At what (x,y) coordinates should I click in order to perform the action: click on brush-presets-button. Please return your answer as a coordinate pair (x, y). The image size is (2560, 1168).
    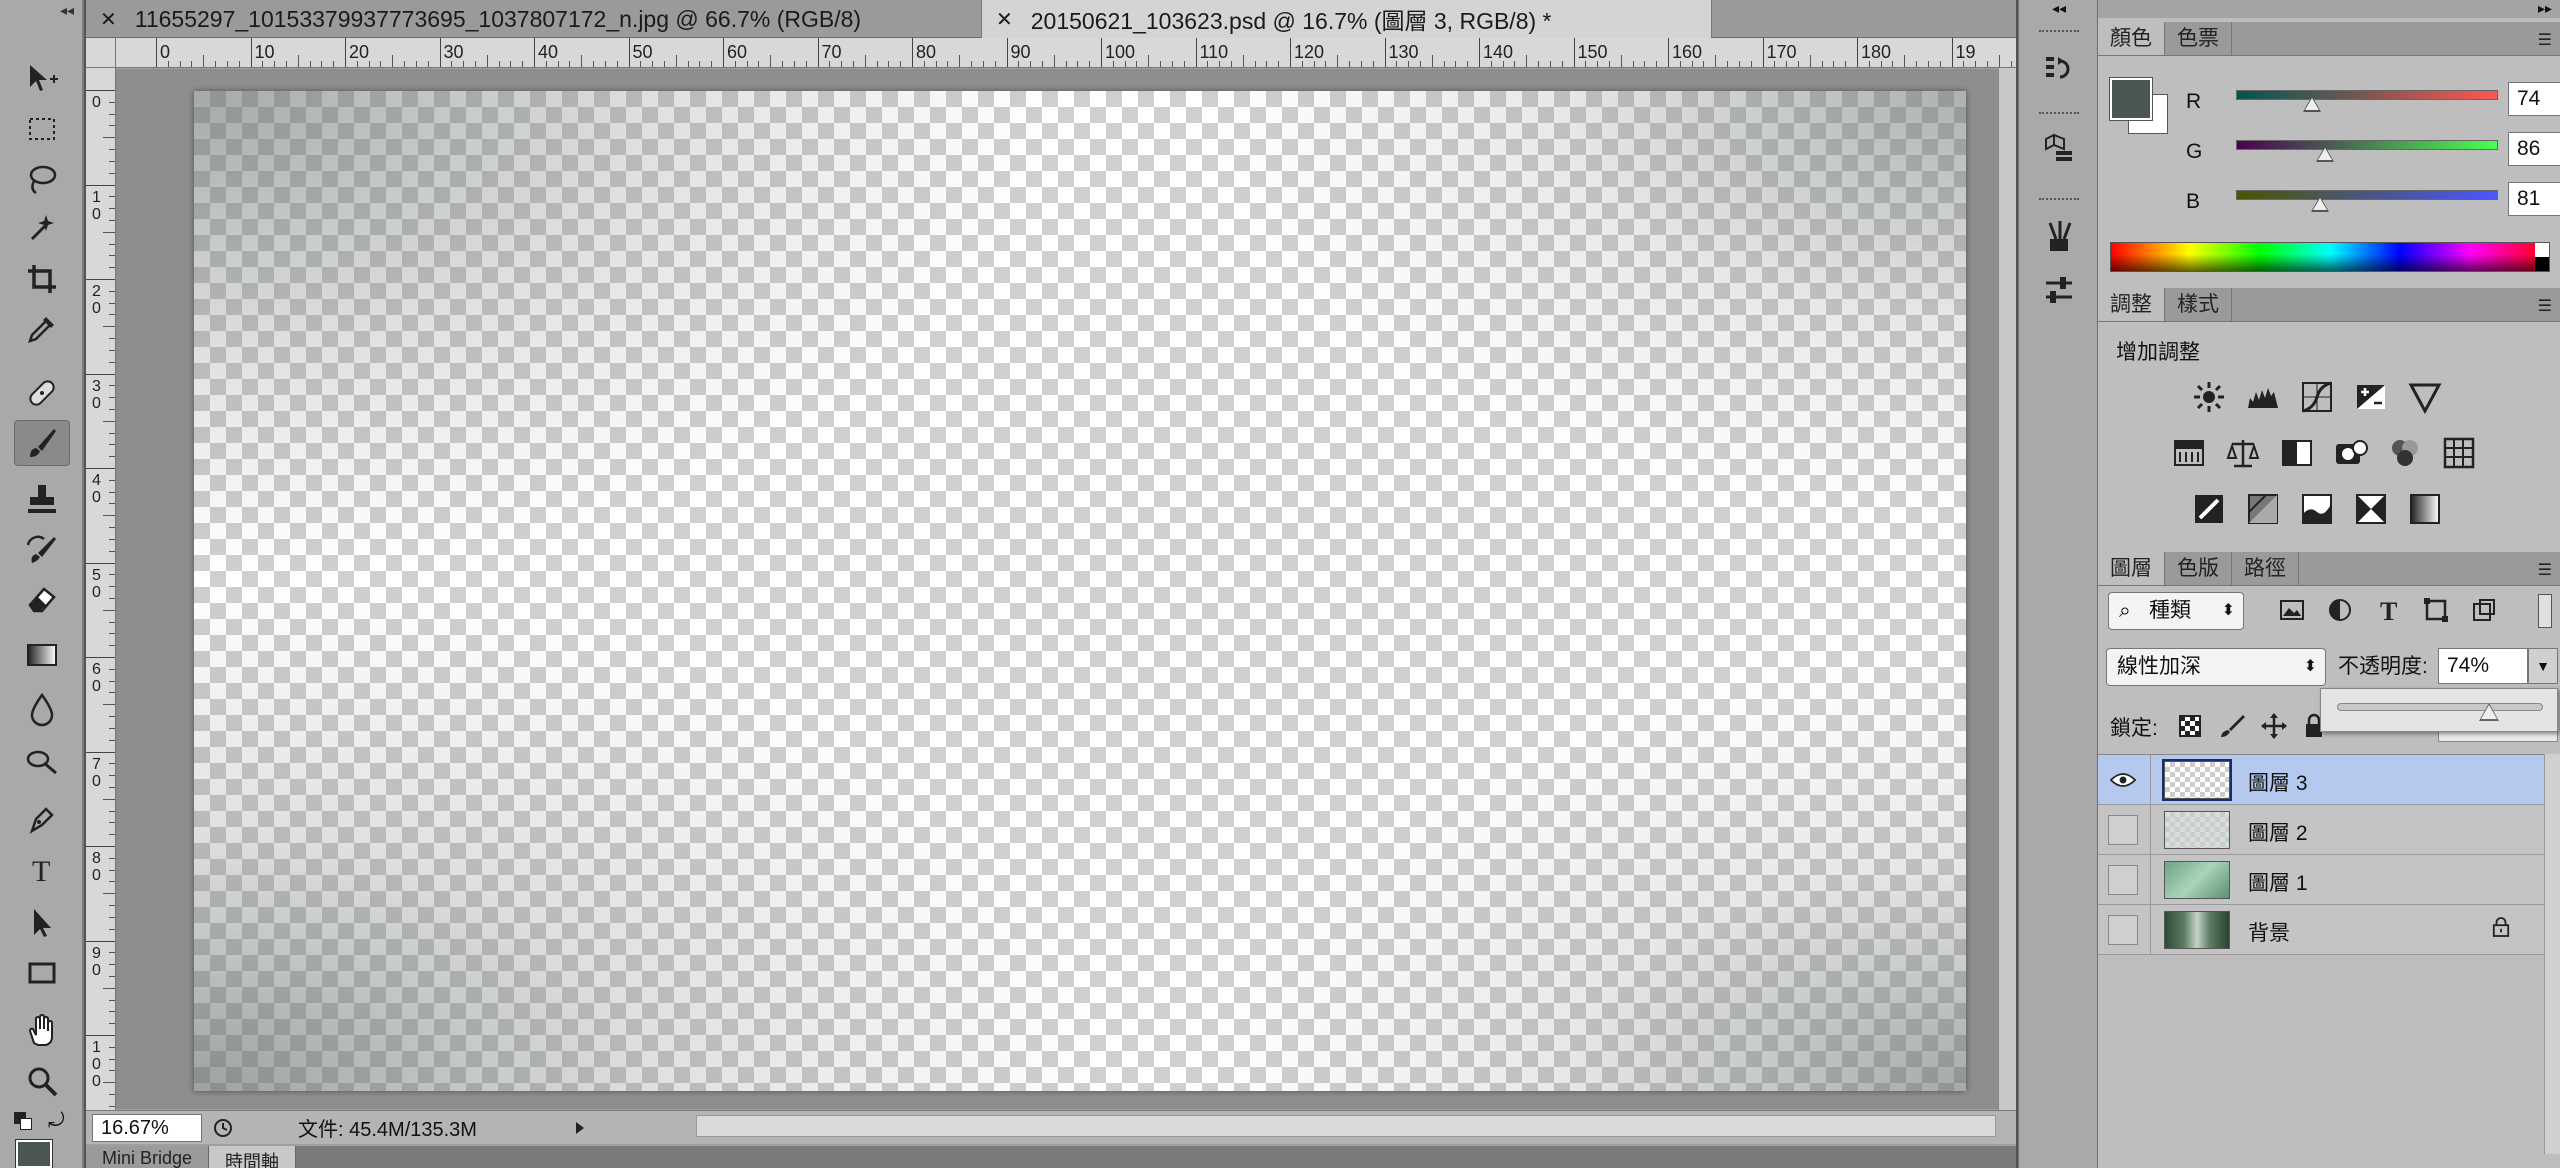
    Looking at the image, I should click on (2059, 236).